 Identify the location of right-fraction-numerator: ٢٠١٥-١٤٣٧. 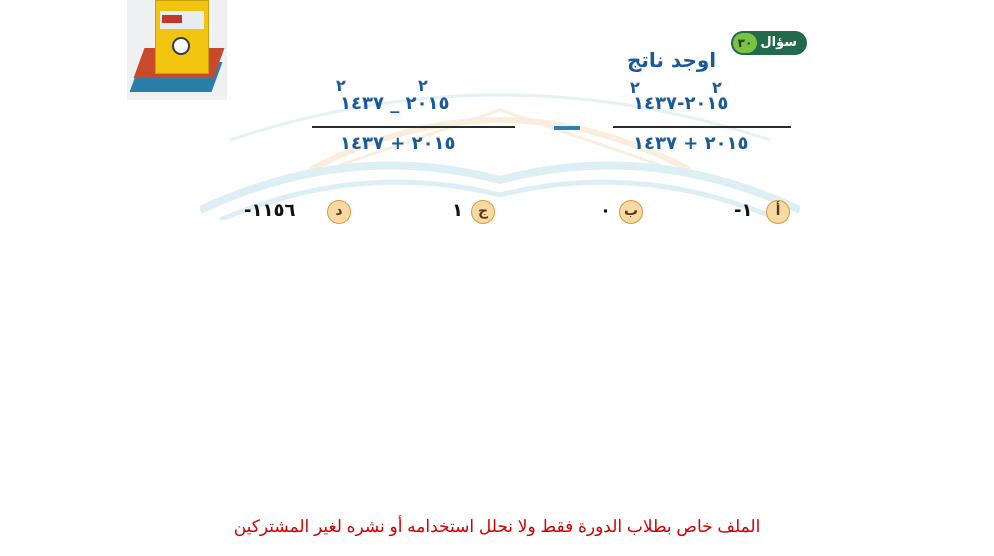
(681, 103).